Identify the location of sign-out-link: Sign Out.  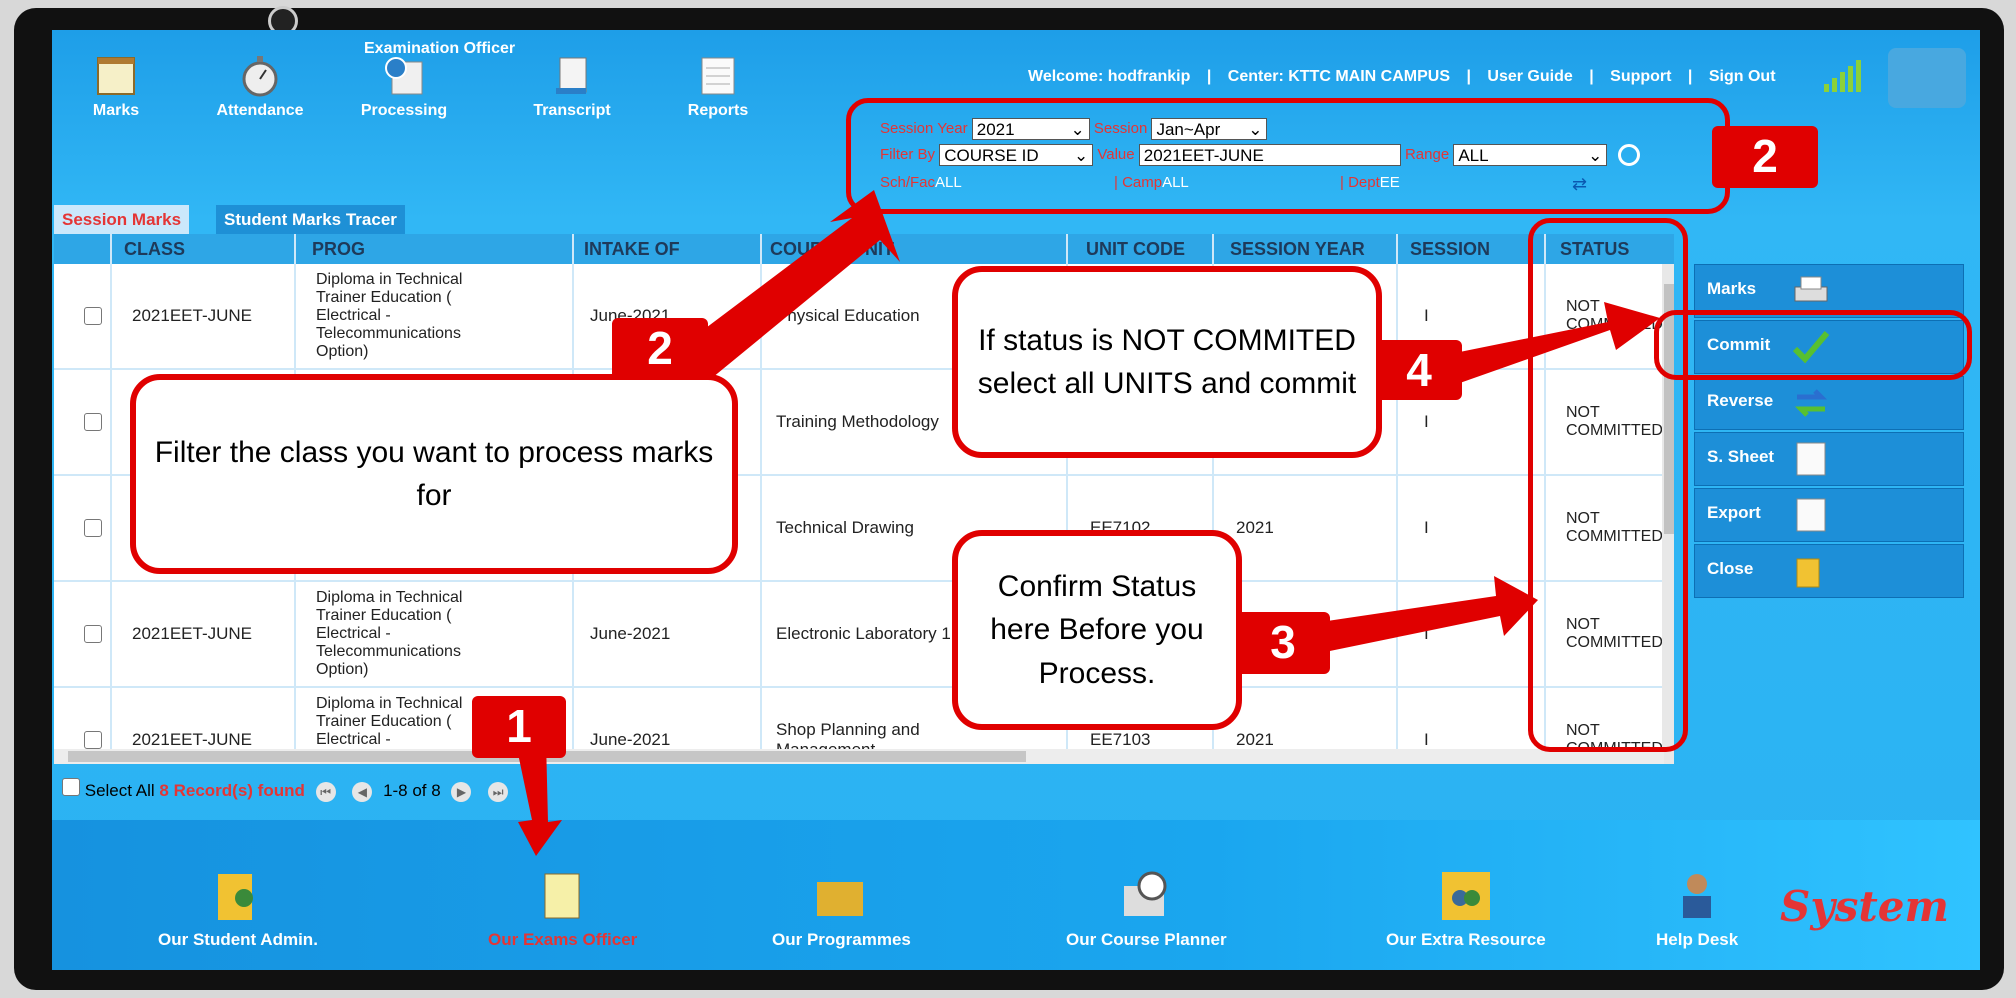
(1742, 76).